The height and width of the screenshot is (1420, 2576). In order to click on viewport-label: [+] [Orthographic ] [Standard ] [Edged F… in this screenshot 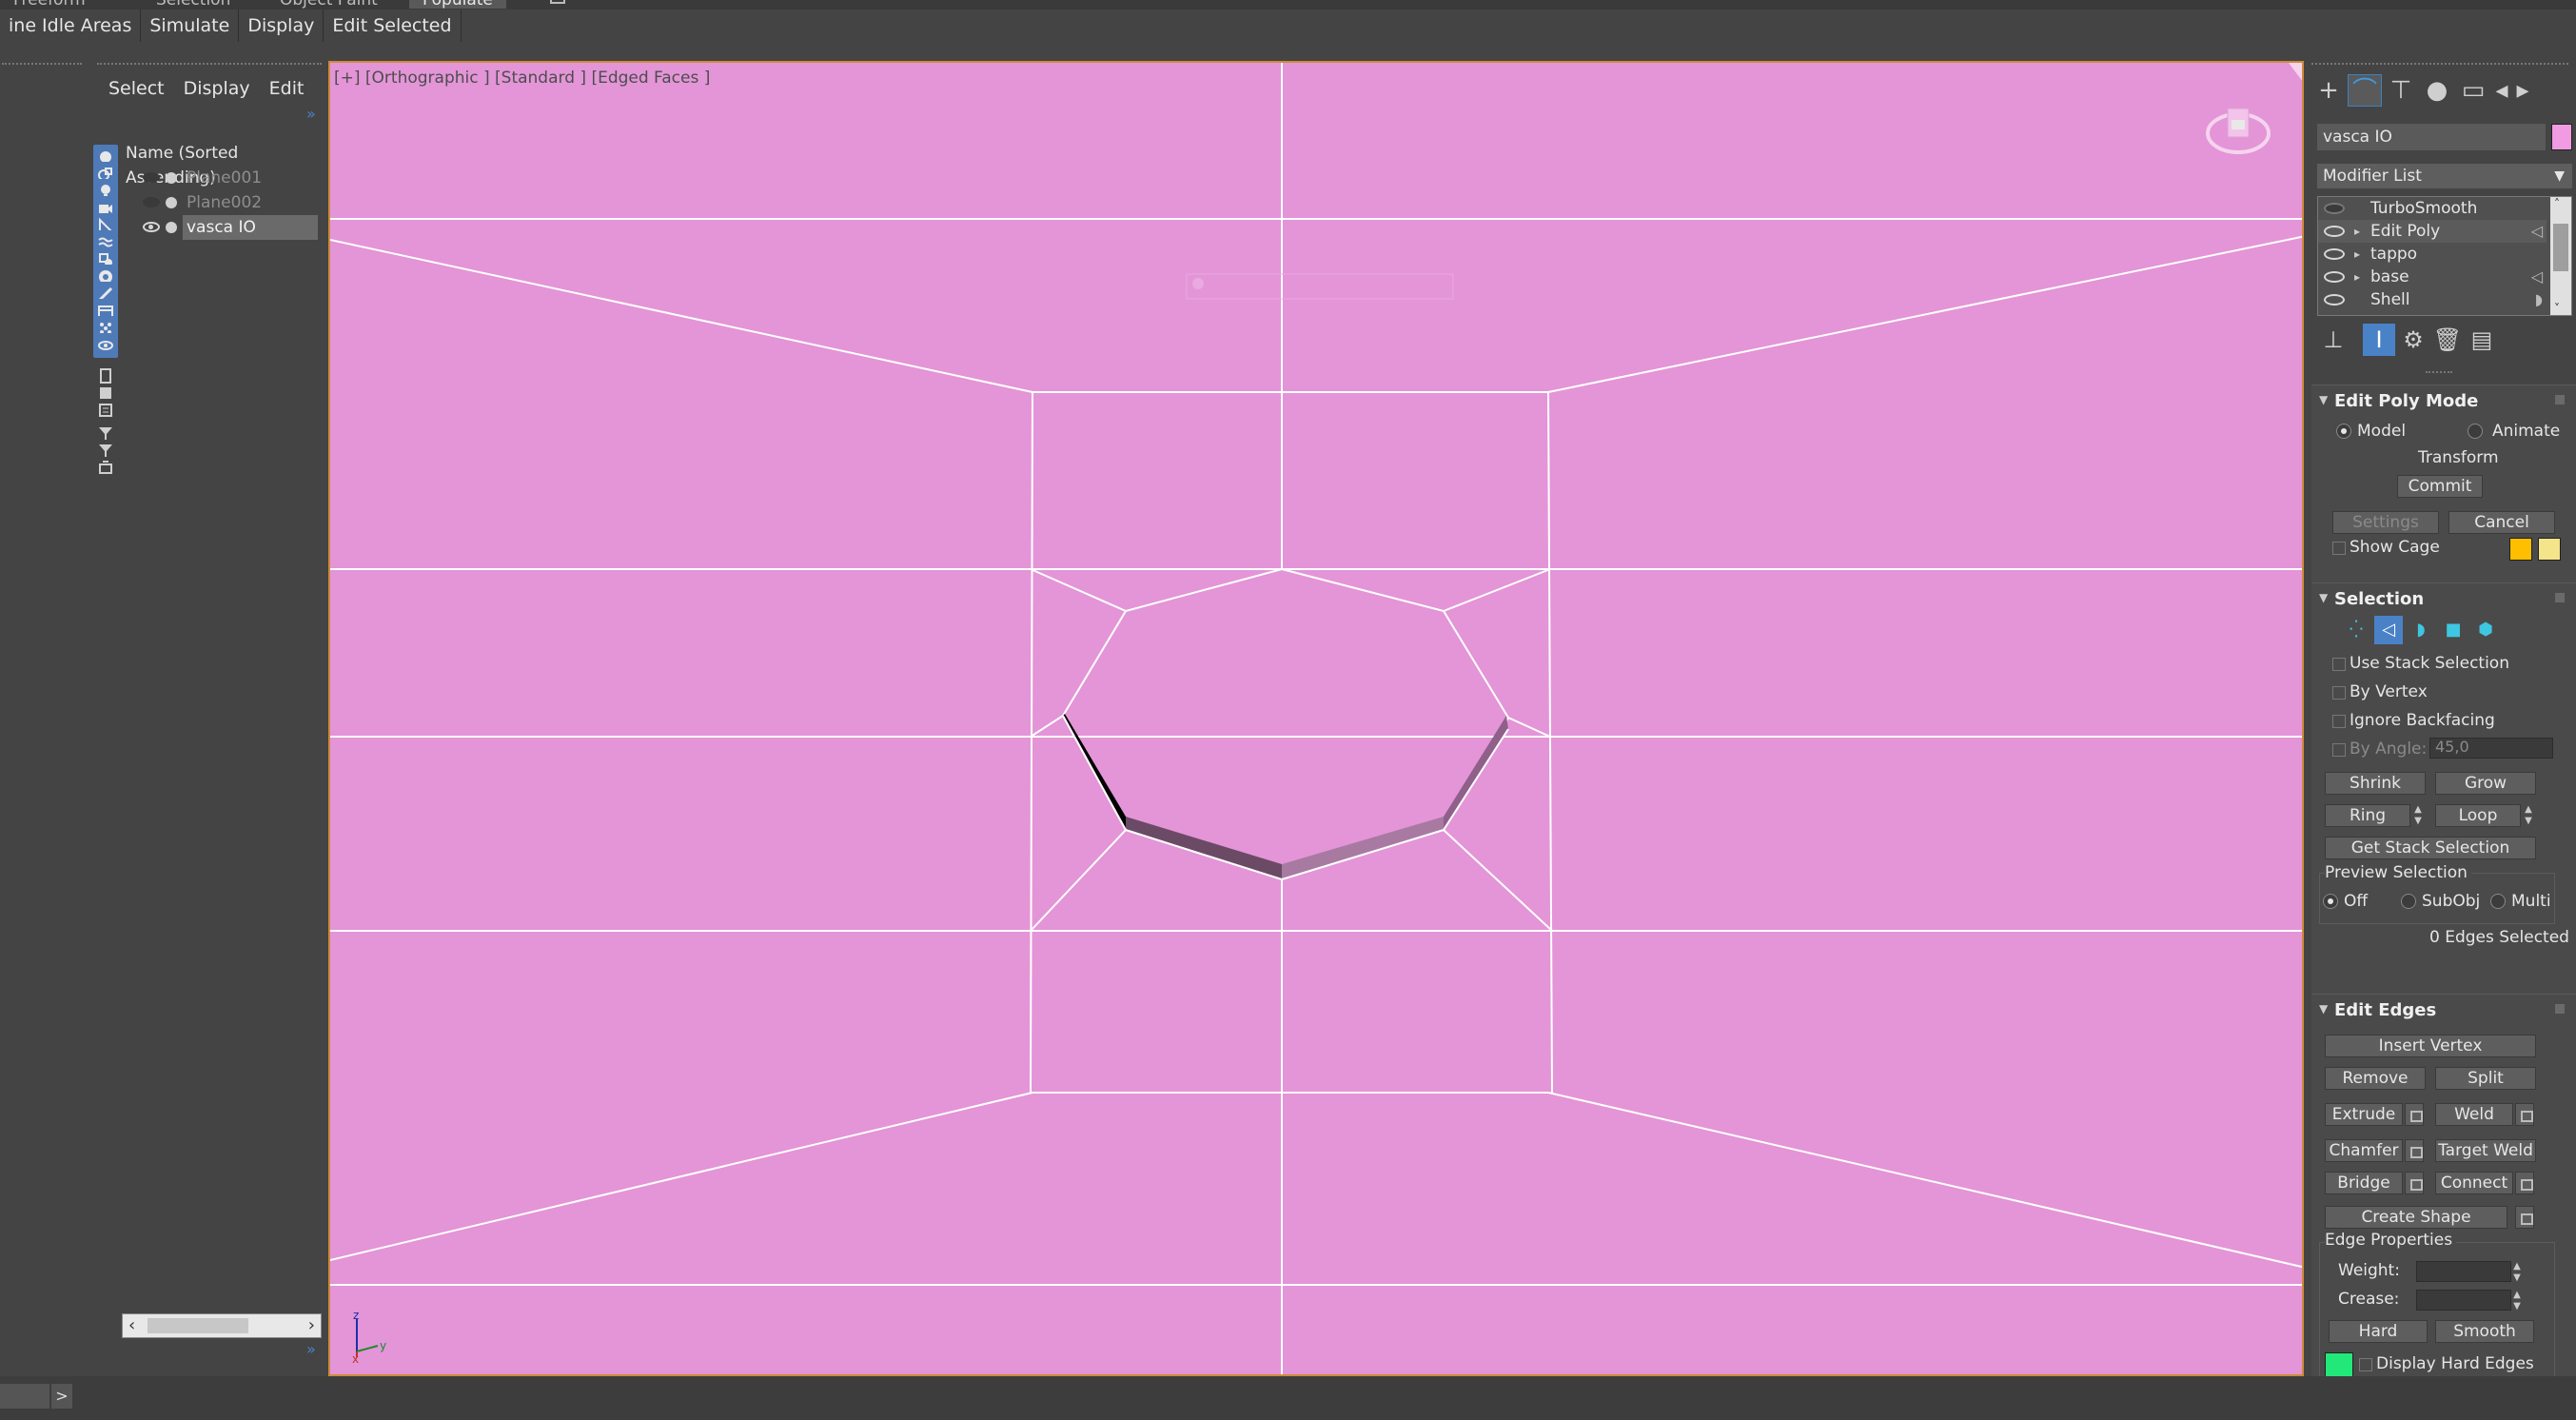, I will do `click(522, 78)`.